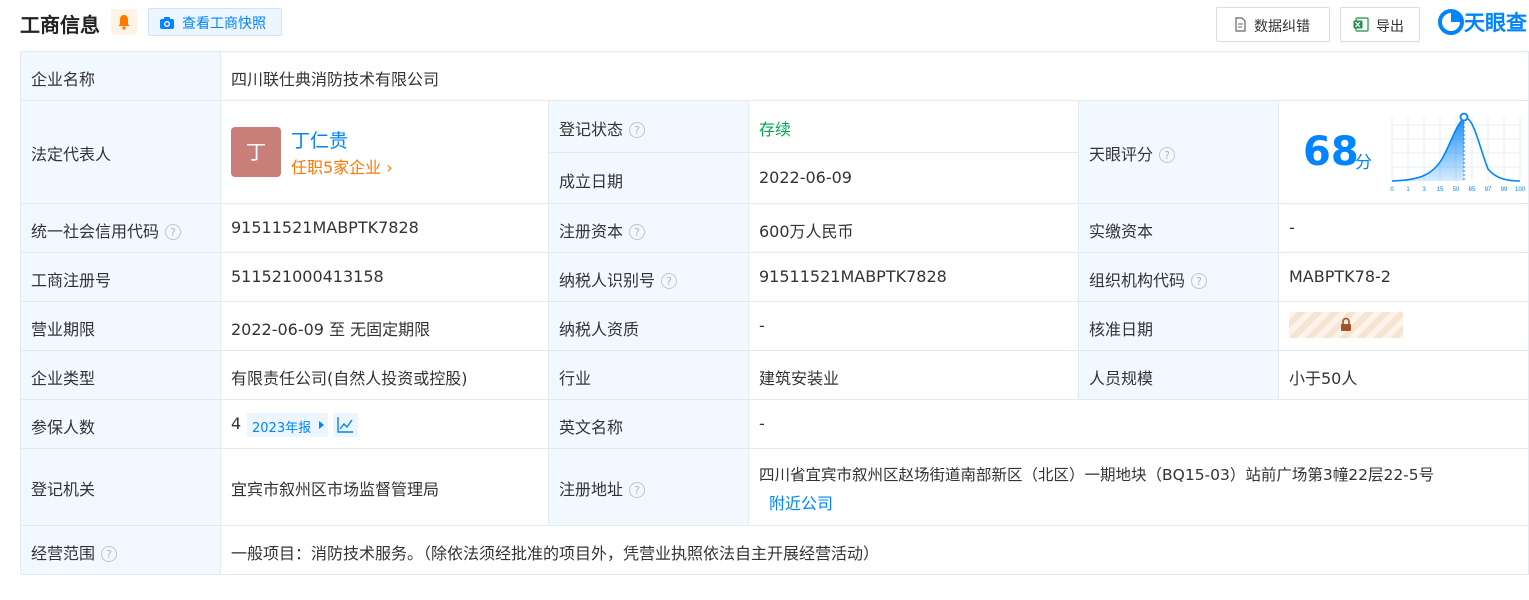 This screenshot has height=600, width=1529. Describe the element at coordinates (591, 181) in the screenshot. I see `founded-label: 成立日期` at that location.